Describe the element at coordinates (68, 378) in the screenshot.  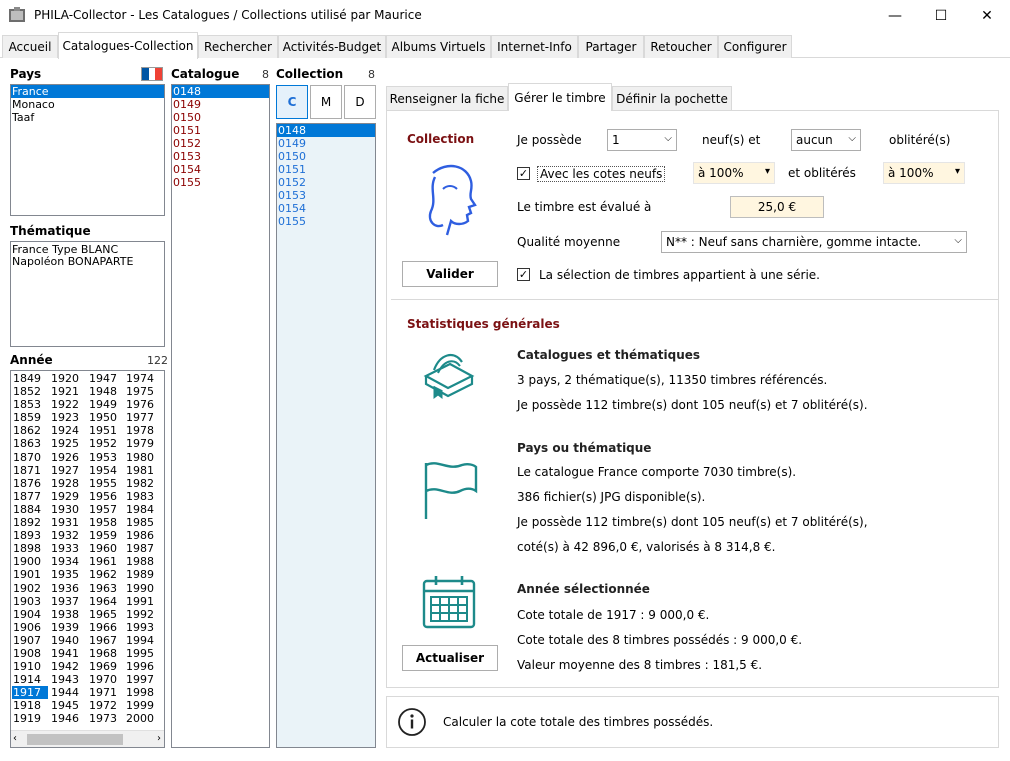
I see `list-item: 1920` at that location.